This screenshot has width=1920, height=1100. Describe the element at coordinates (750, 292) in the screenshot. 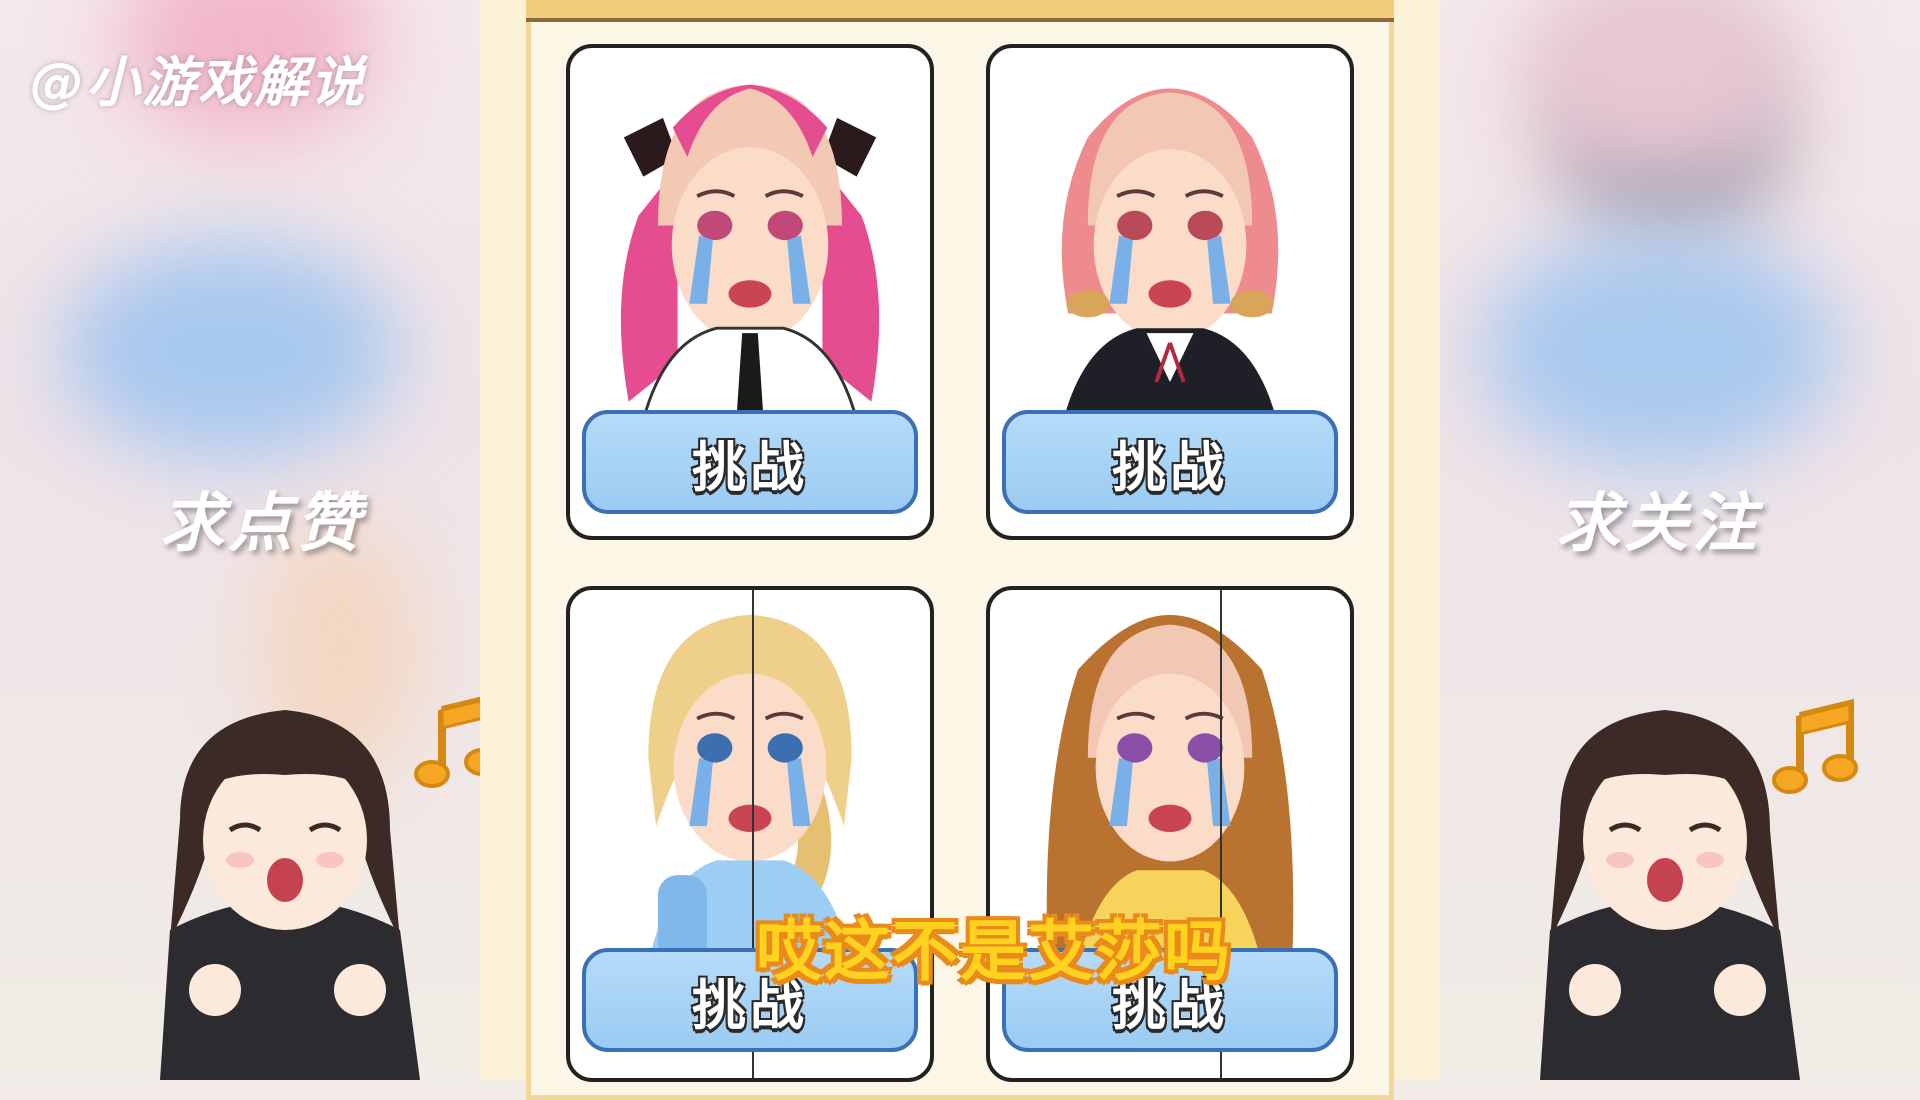

I see `character-card-1: 挑战` at that location.